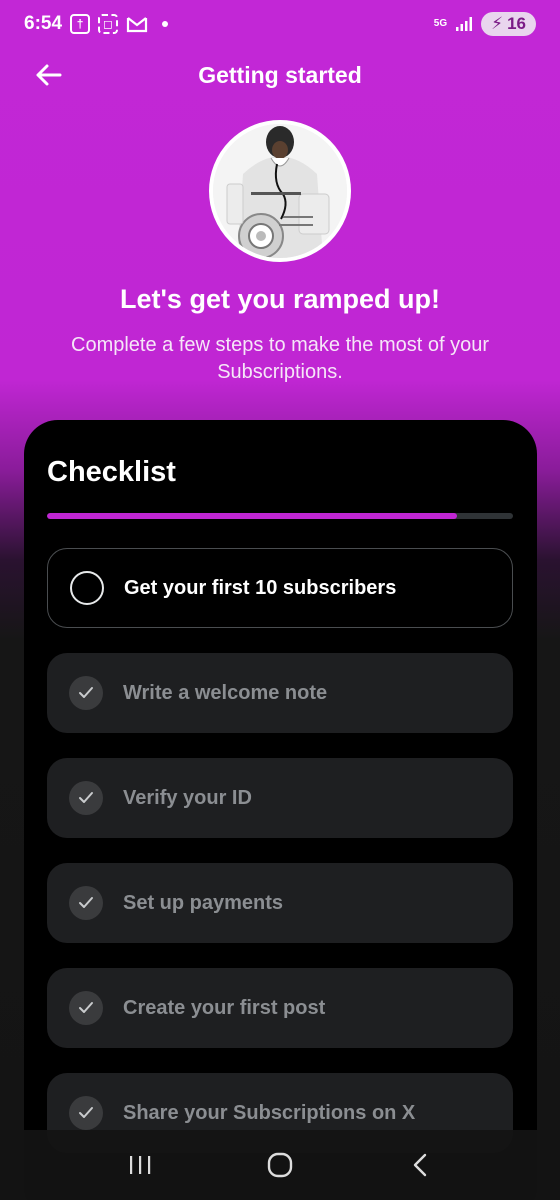 This screenshot has height=1200, width=560. Describe the element at coordinates (96, 24) in the screenshot. I see `status-left: 6:54 † ◻` at that location.